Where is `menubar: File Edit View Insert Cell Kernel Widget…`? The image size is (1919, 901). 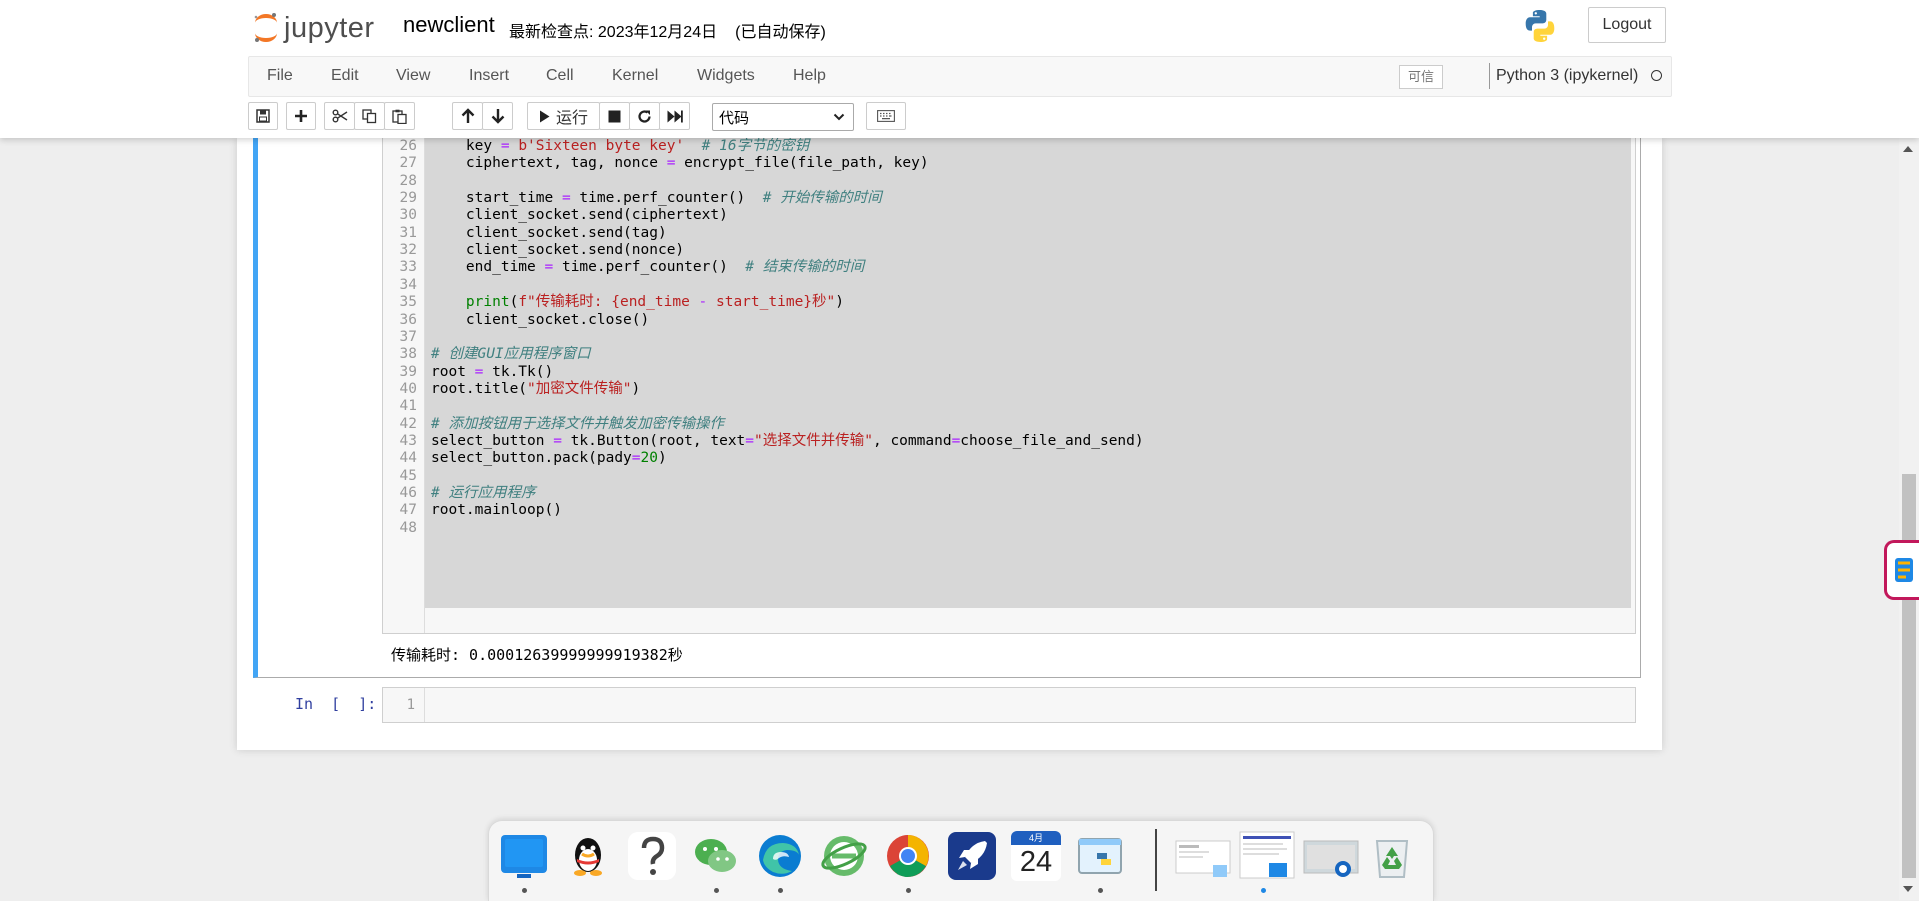
menubar: File Edit View Insert Cell Kernel Widget… is located at coordinates (960, 76).